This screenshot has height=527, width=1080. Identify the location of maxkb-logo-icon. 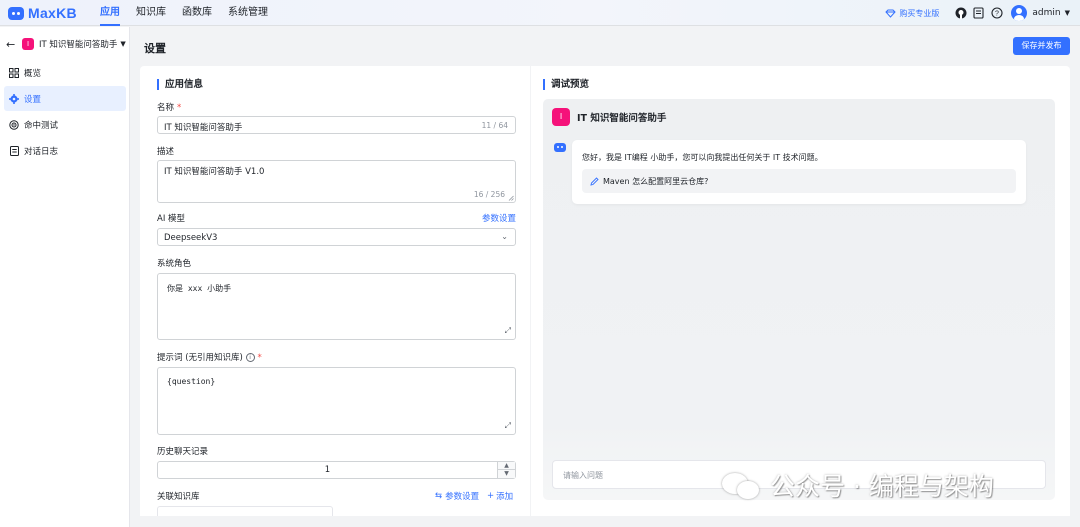
(16, 13).